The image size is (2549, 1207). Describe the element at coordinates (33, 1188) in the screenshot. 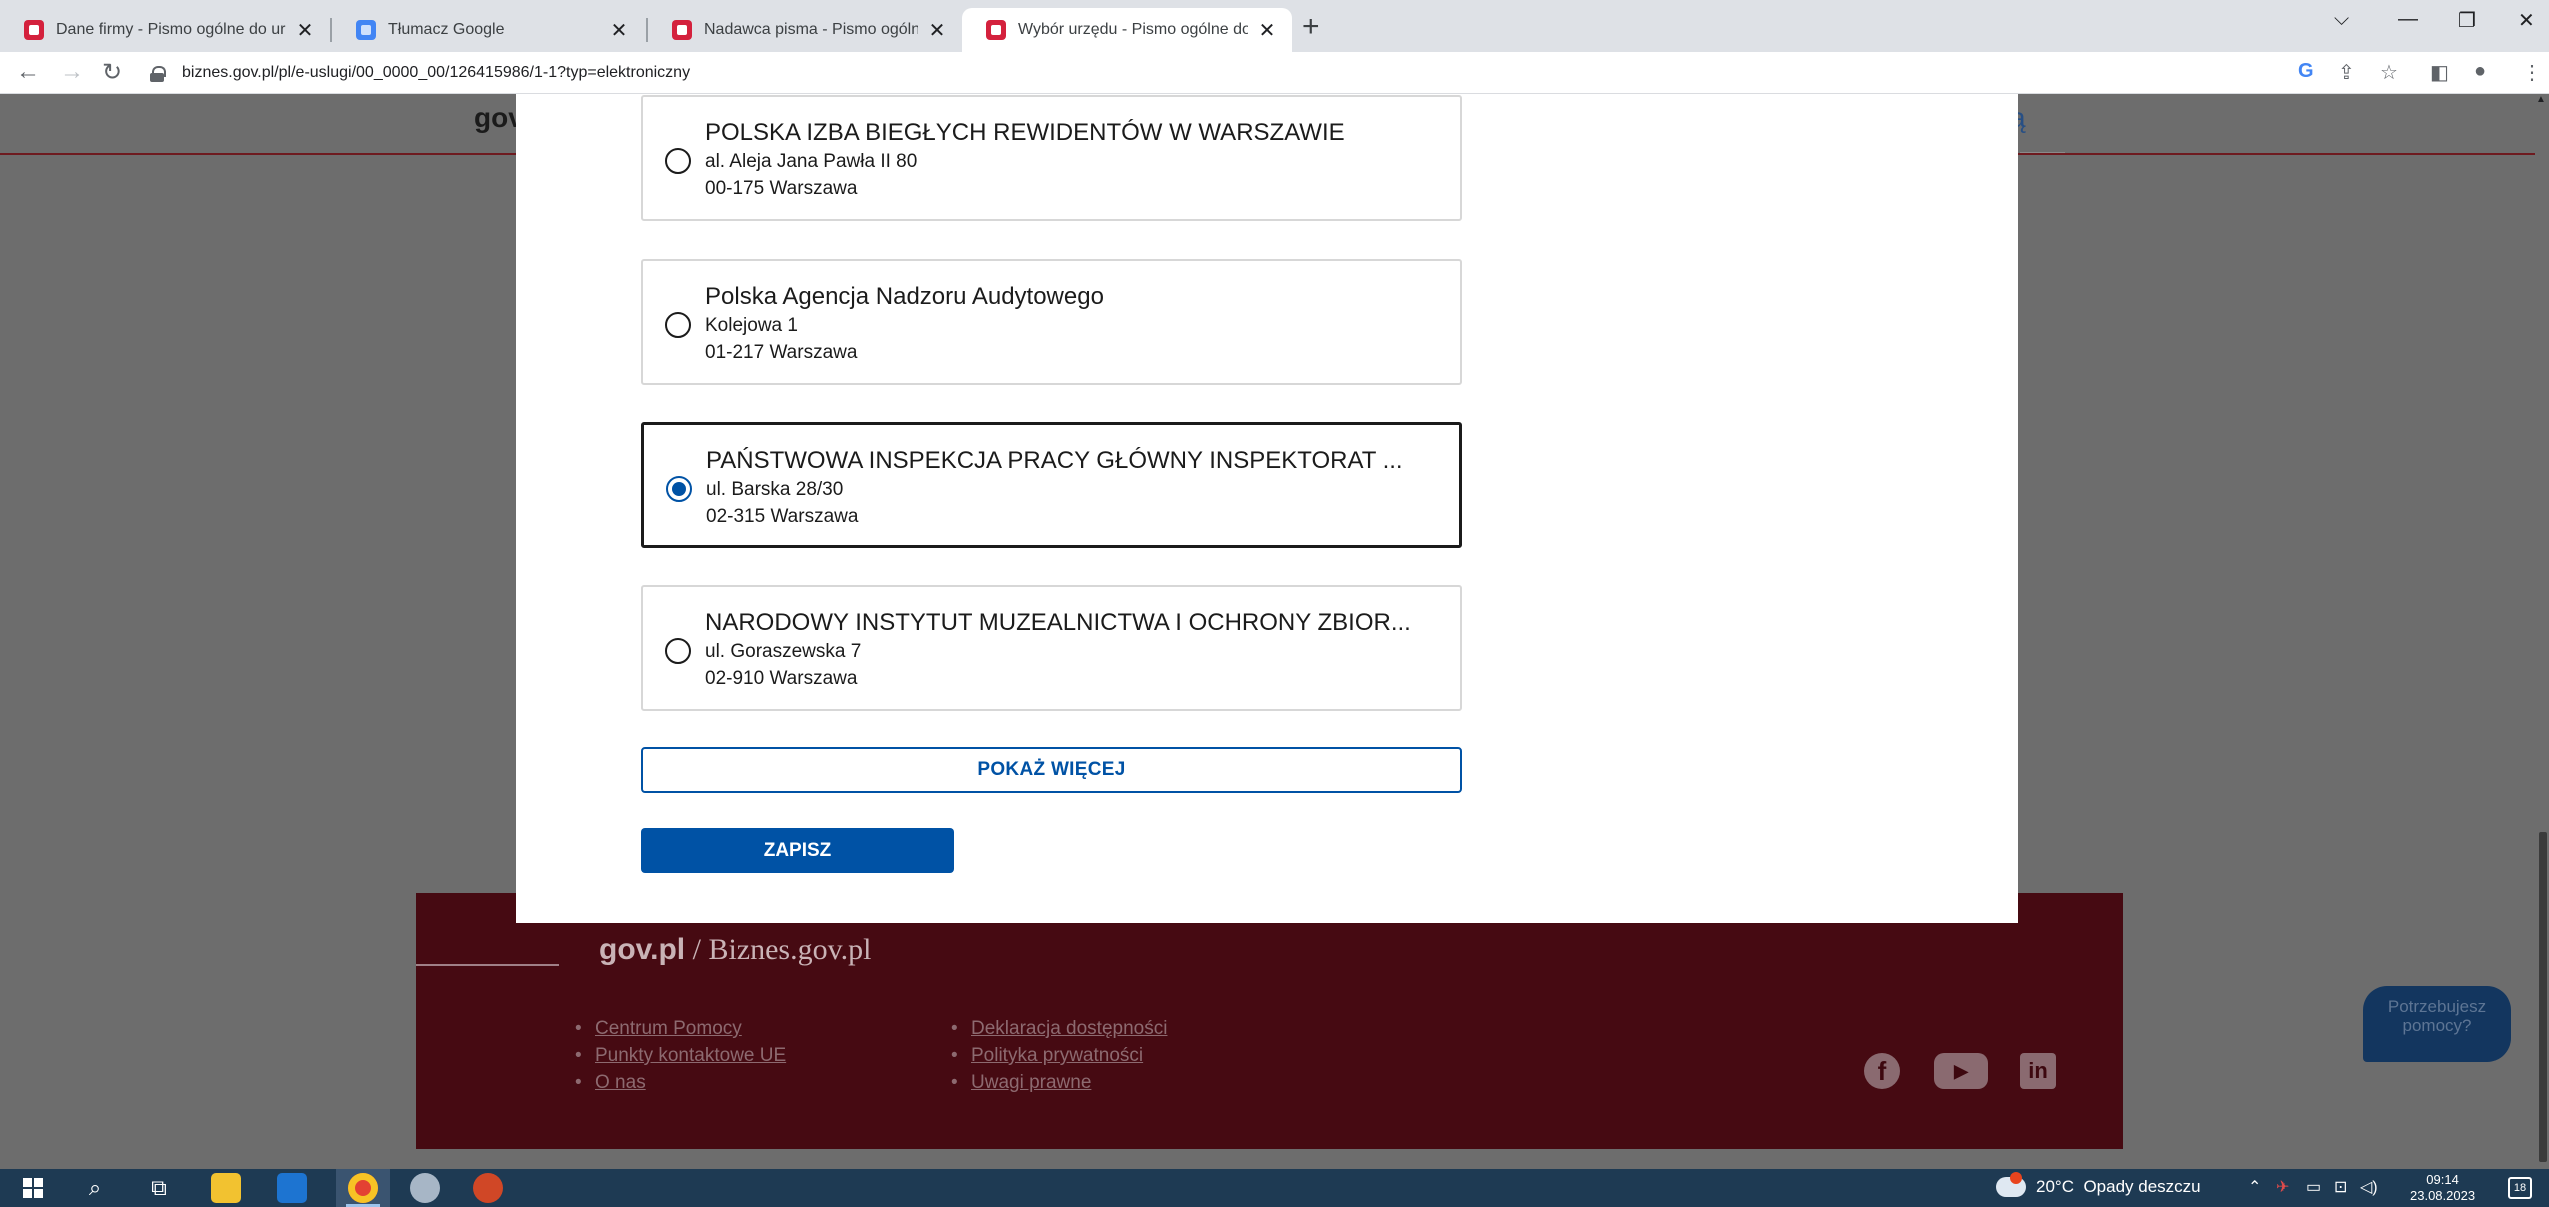

I see `windows-start-icon` at that location.